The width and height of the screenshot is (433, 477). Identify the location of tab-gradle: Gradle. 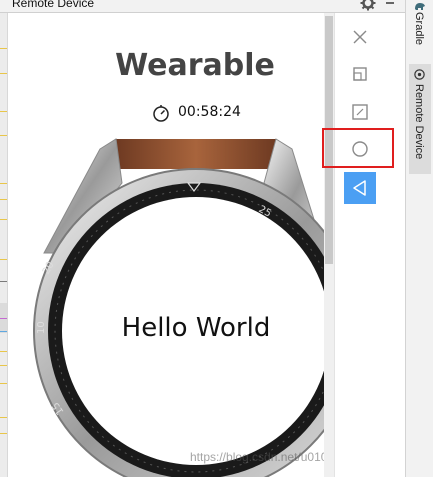
(420, 26).